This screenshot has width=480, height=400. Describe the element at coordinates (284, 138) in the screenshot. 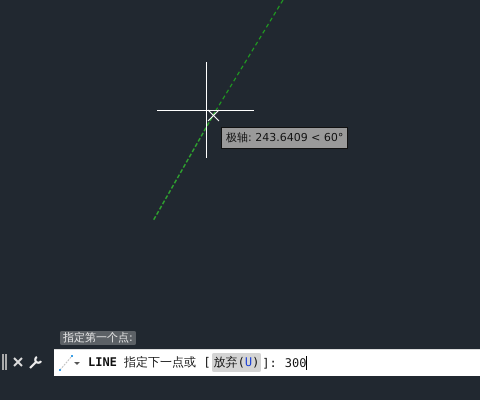

I see `polar-tooltip: 极轴: 243.6409 < 60°` at that location.